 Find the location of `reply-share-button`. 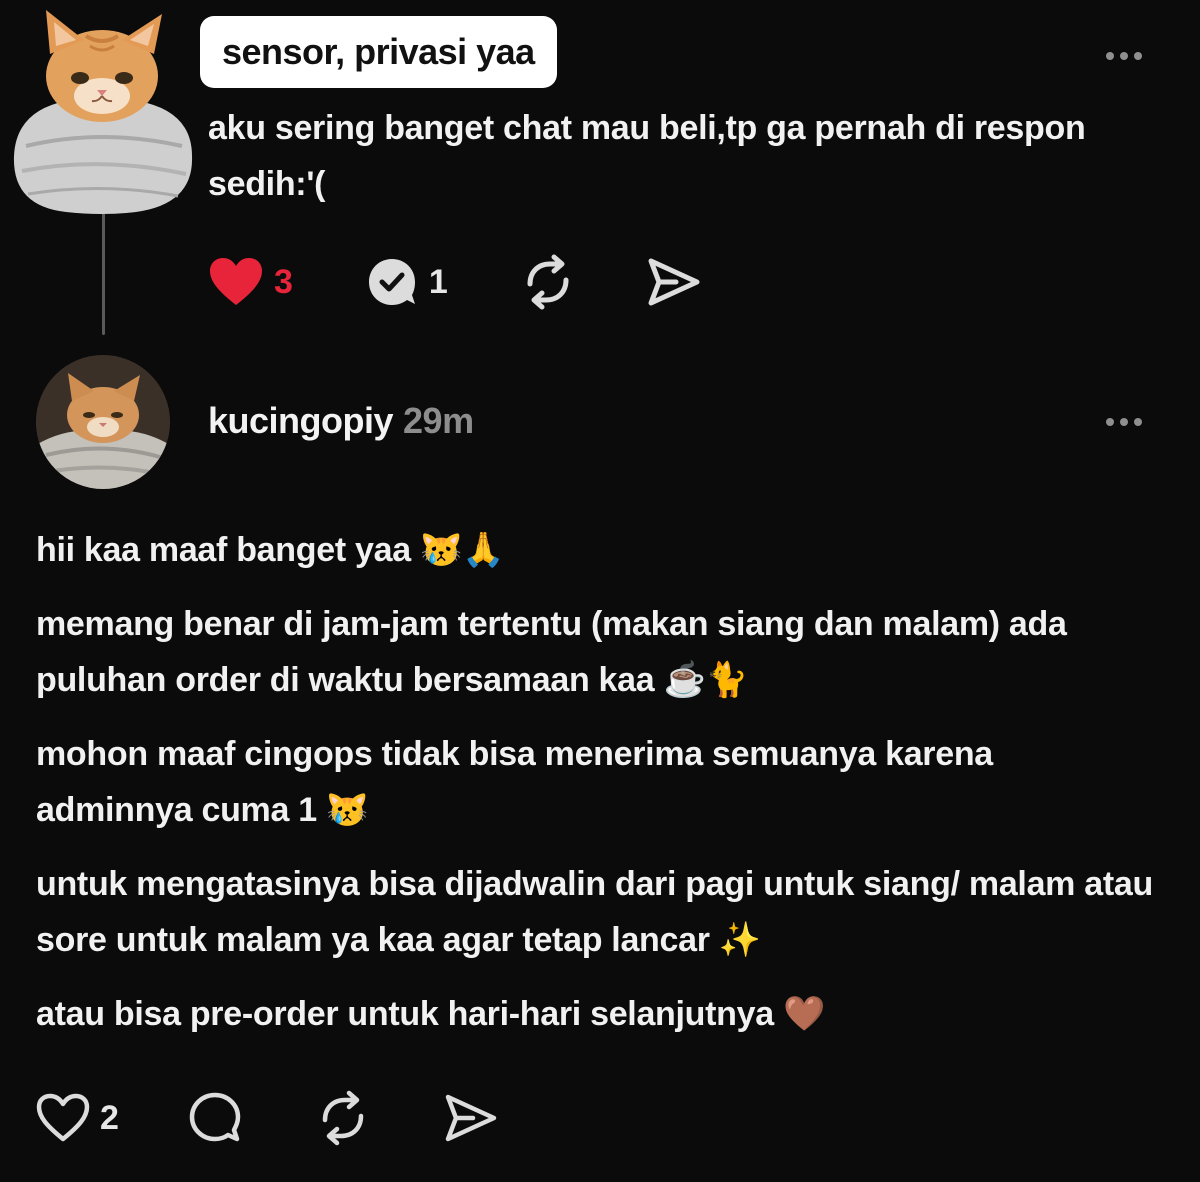

reply-share-button is located at coordinates (471, 1118).